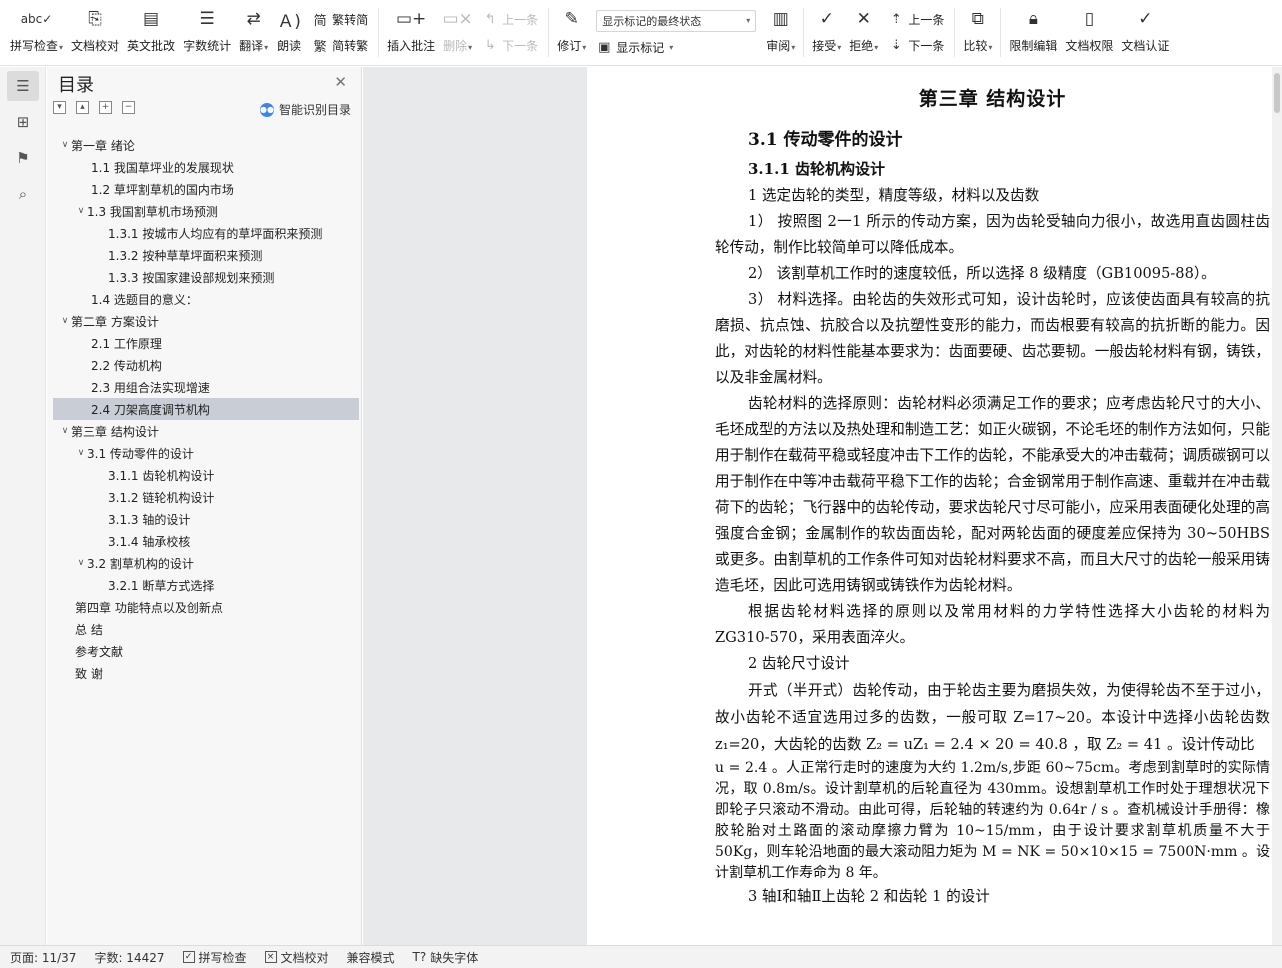 The image size is (1282, 968). Describe the element at coordinates (206, 563) in the screenshot. I see `toc-item: ∨ 3.2 割草机构的设计` at that location.